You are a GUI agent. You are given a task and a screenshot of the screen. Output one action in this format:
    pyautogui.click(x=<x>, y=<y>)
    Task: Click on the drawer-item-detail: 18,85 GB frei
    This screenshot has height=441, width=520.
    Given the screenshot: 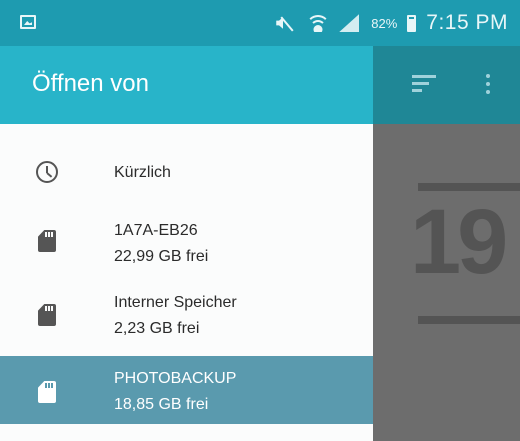 What is the action you would take?
    pyautogui.click(x=161, y=404)
    